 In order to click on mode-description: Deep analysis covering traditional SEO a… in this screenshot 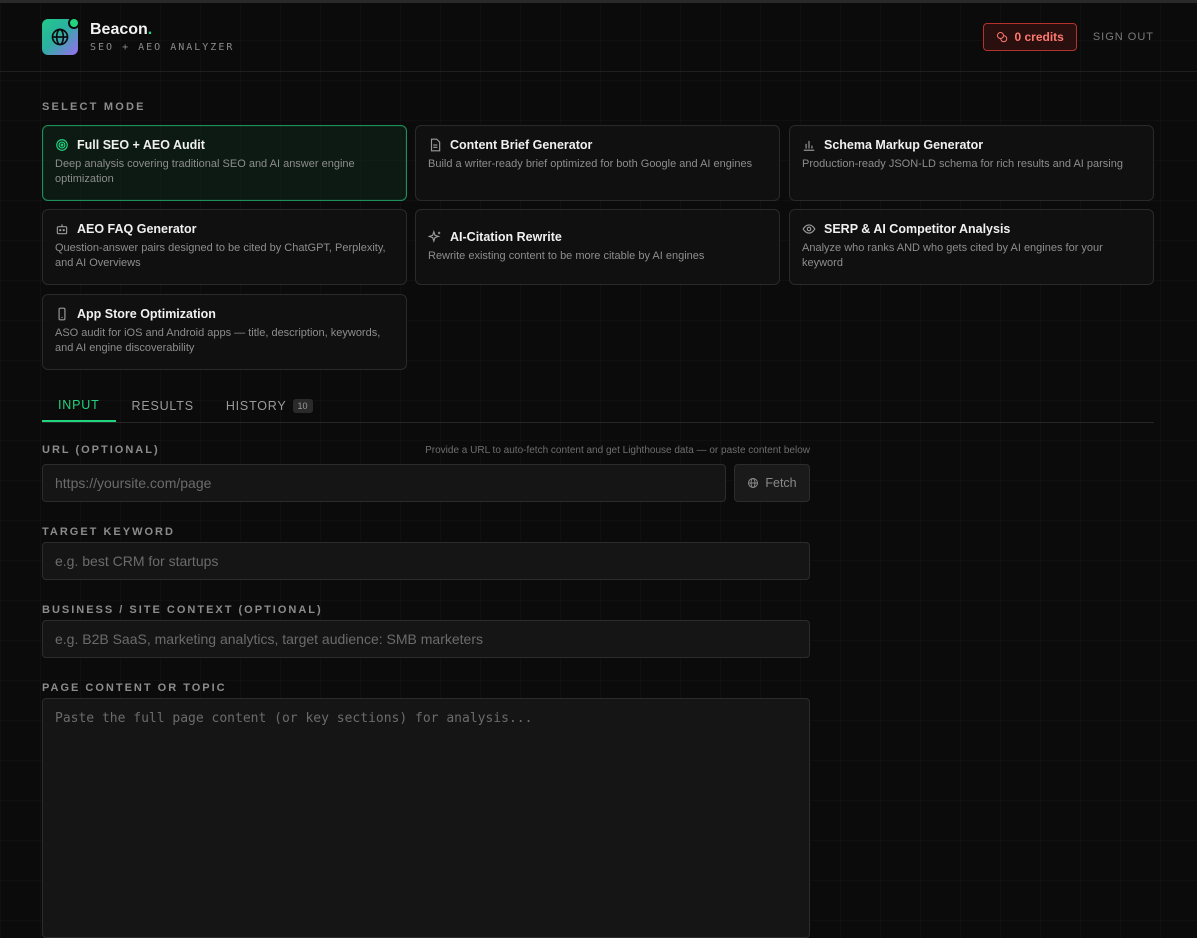, I will do `click(205, 171)`.